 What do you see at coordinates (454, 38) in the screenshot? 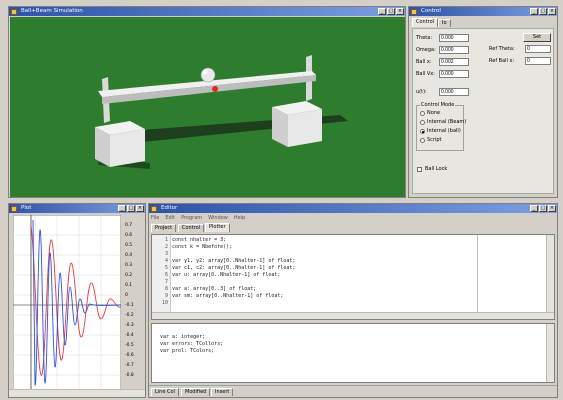
I see `theta-field: 0.000` at bounding box center [454, 38].